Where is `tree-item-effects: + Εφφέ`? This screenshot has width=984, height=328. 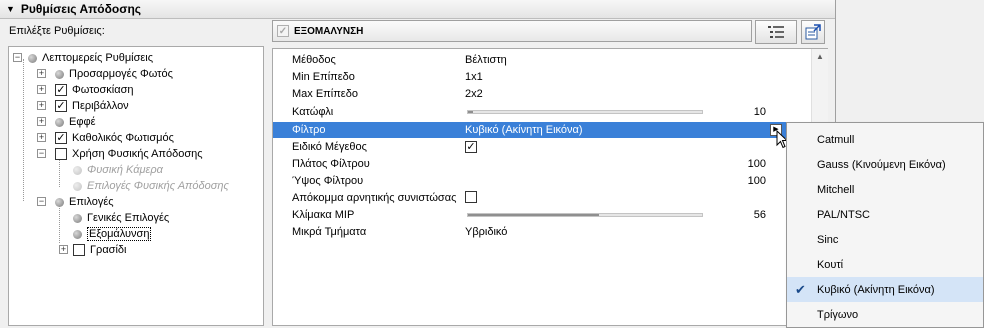
tree-item-effects: + Εφφέ is located at coordinates (66, 122).